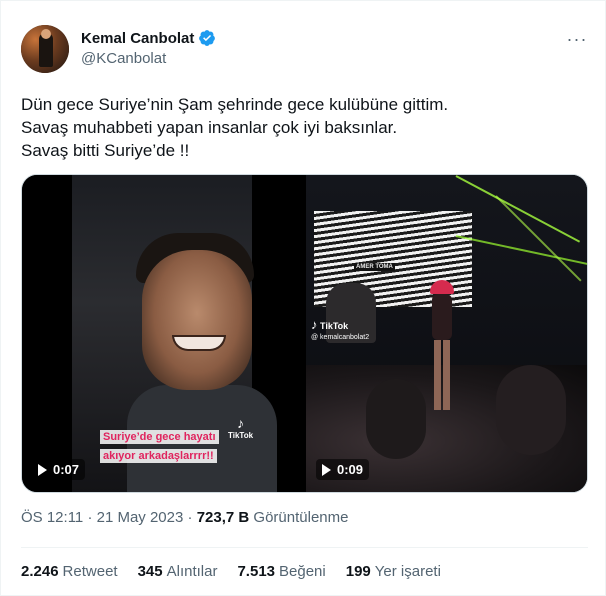 This screenshot has height=596, width=606. Describe the element at coordinates (340, 337) in the screenshot. I see `tiktok-username: @ kemalcanbolat2` at that location.